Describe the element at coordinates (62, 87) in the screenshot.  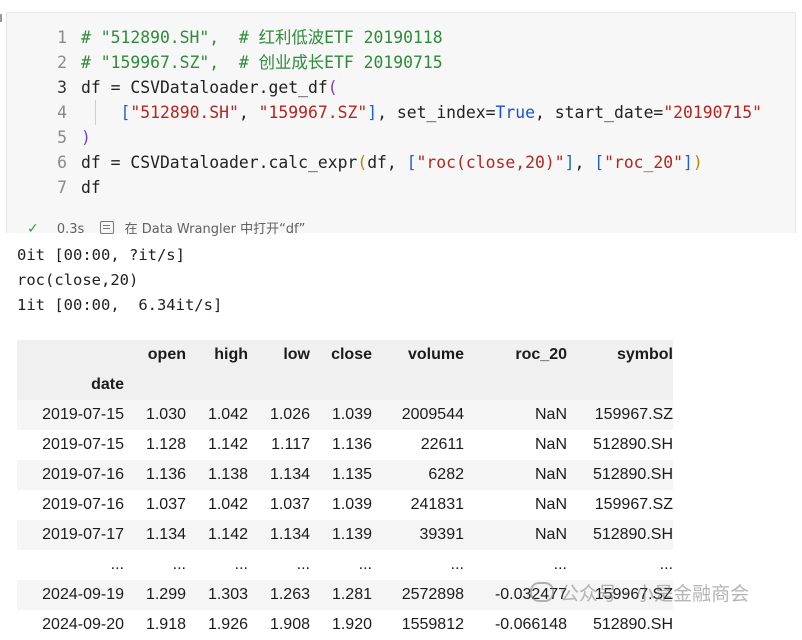
I see `line-number: 3` at that location.